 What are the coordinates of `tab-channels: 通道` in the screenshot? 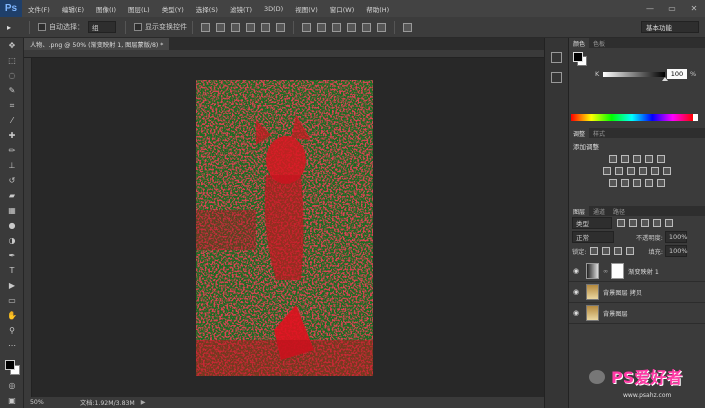 It's located at (599, 211).